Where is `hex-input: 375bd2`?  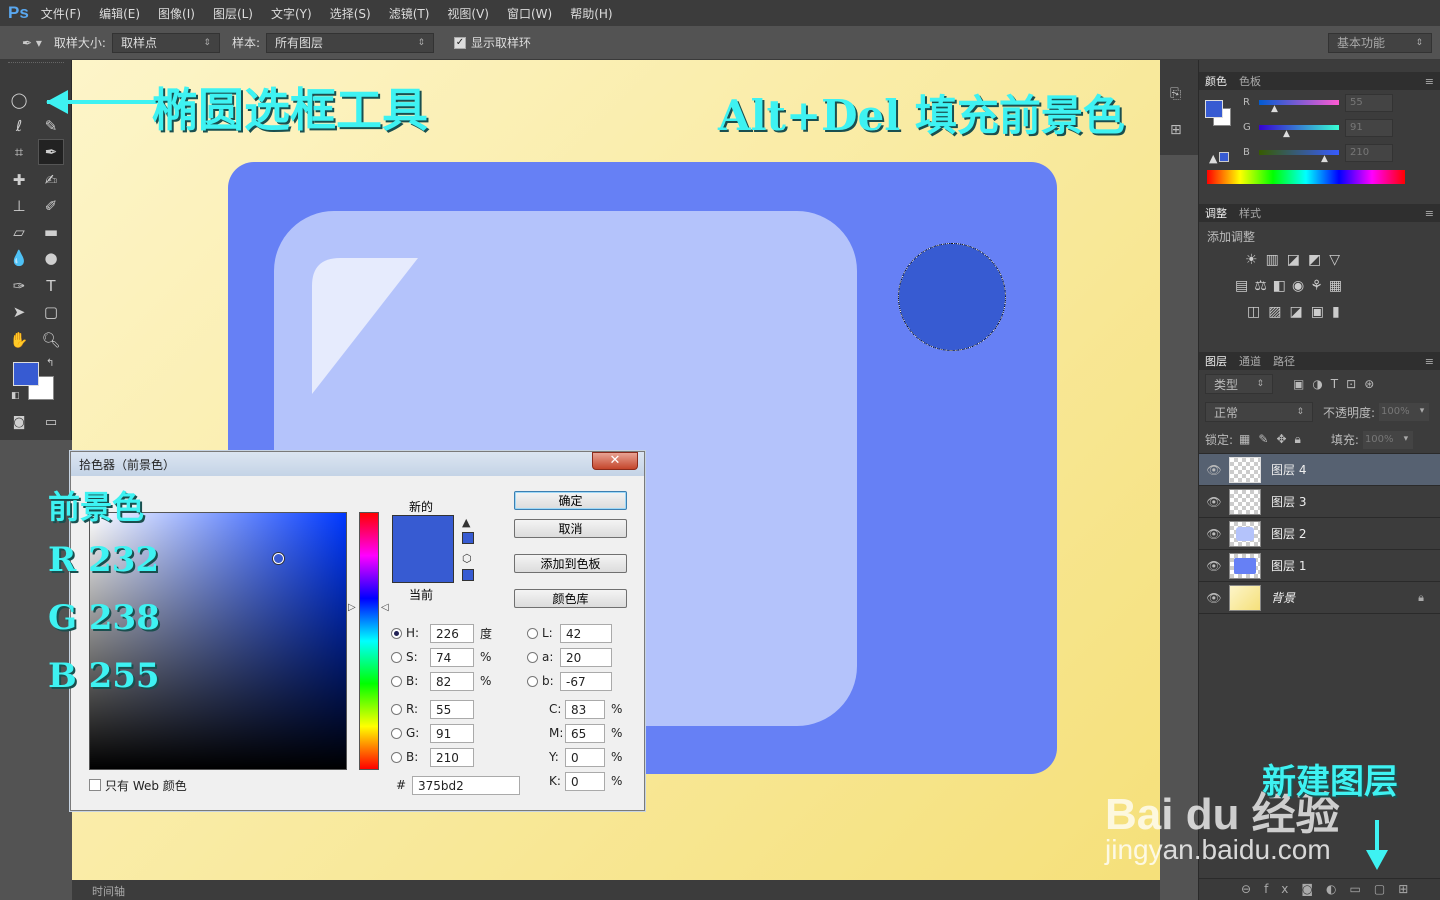
hex-input: 375bd2 is located at coordinates (466, 785).